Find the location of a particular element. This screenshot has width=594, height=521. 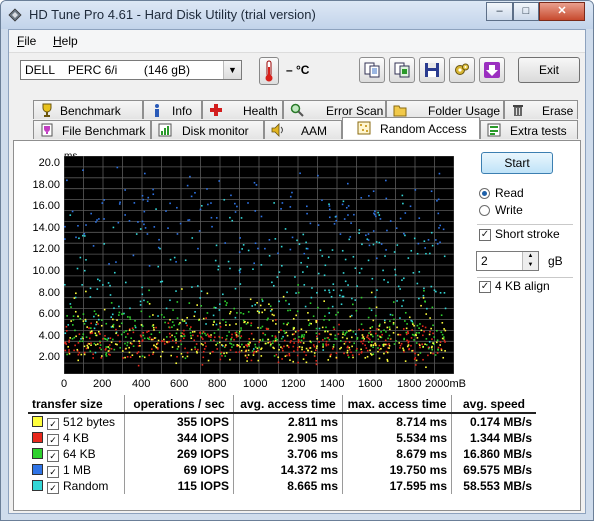

tab-erase: Erase is located at coordinates (541, 109).